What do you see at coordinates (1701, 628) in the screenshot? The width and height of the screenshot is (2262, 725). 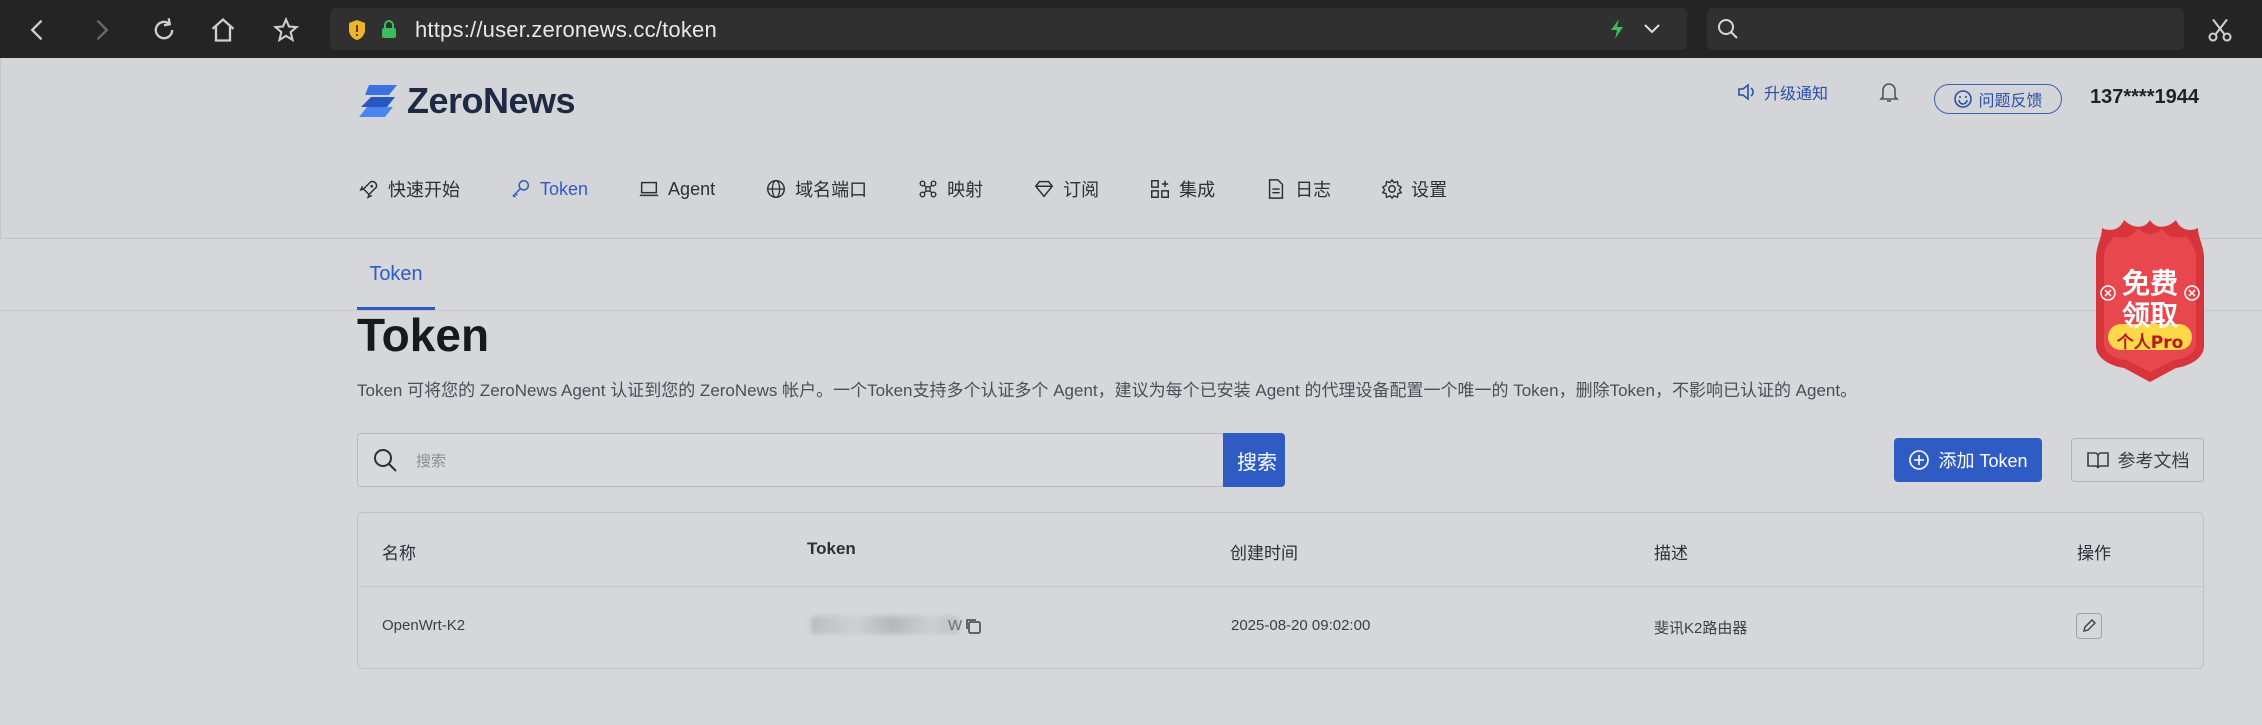 I see `cell-description: 斐讯K2路由器` at bounding box center [1701, 628].